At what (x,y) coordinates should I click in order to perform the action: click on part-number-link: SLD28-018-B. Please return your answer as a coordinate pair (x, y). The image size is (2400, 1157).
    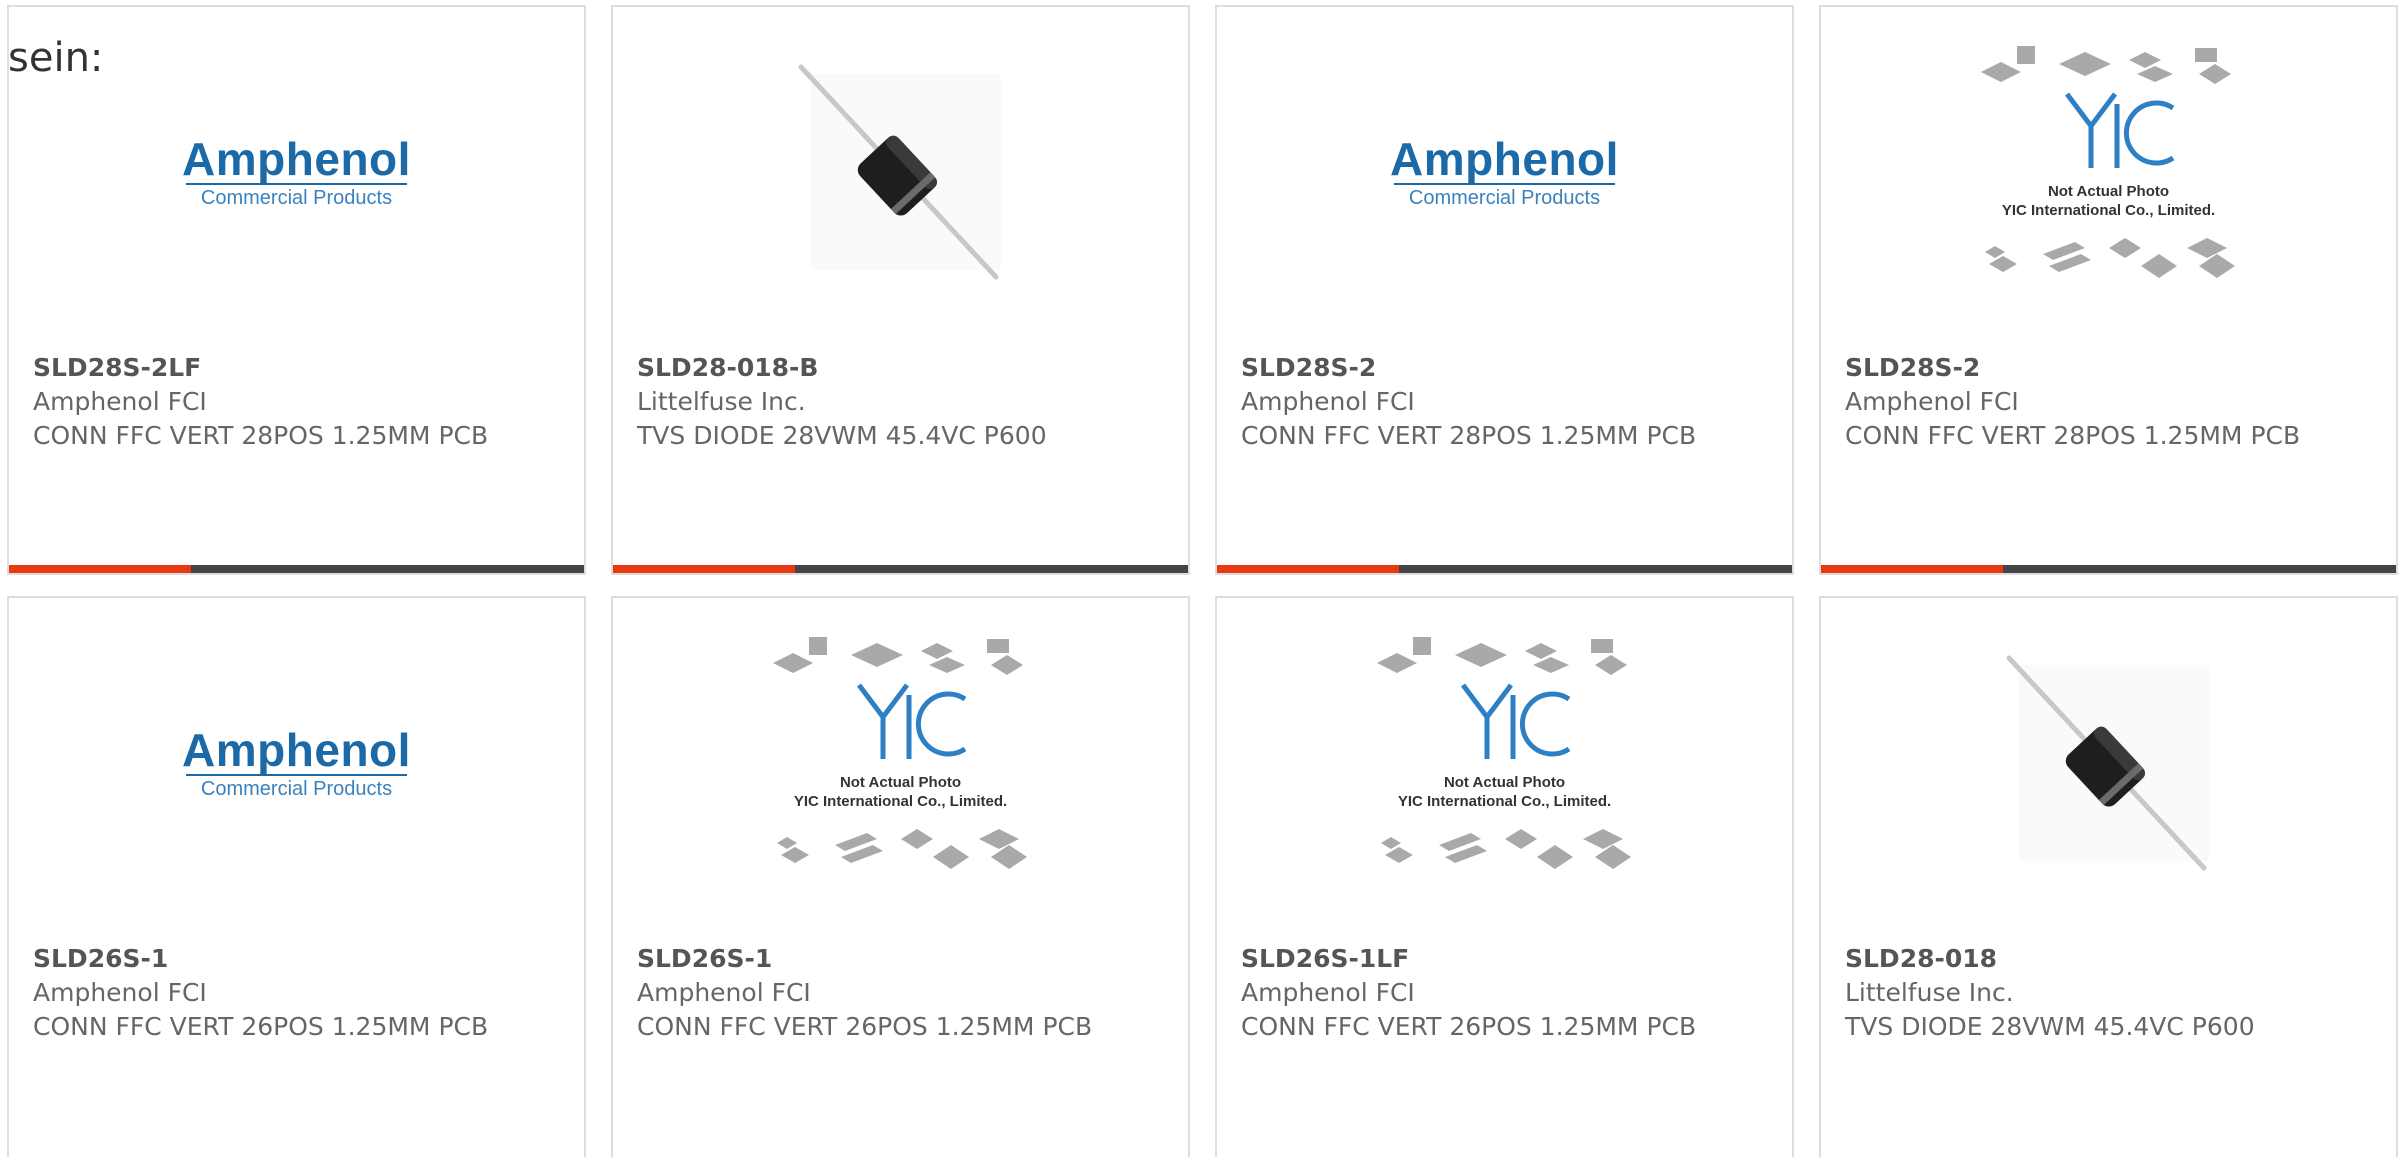
    Looking at the image, I should click on (902, 368).